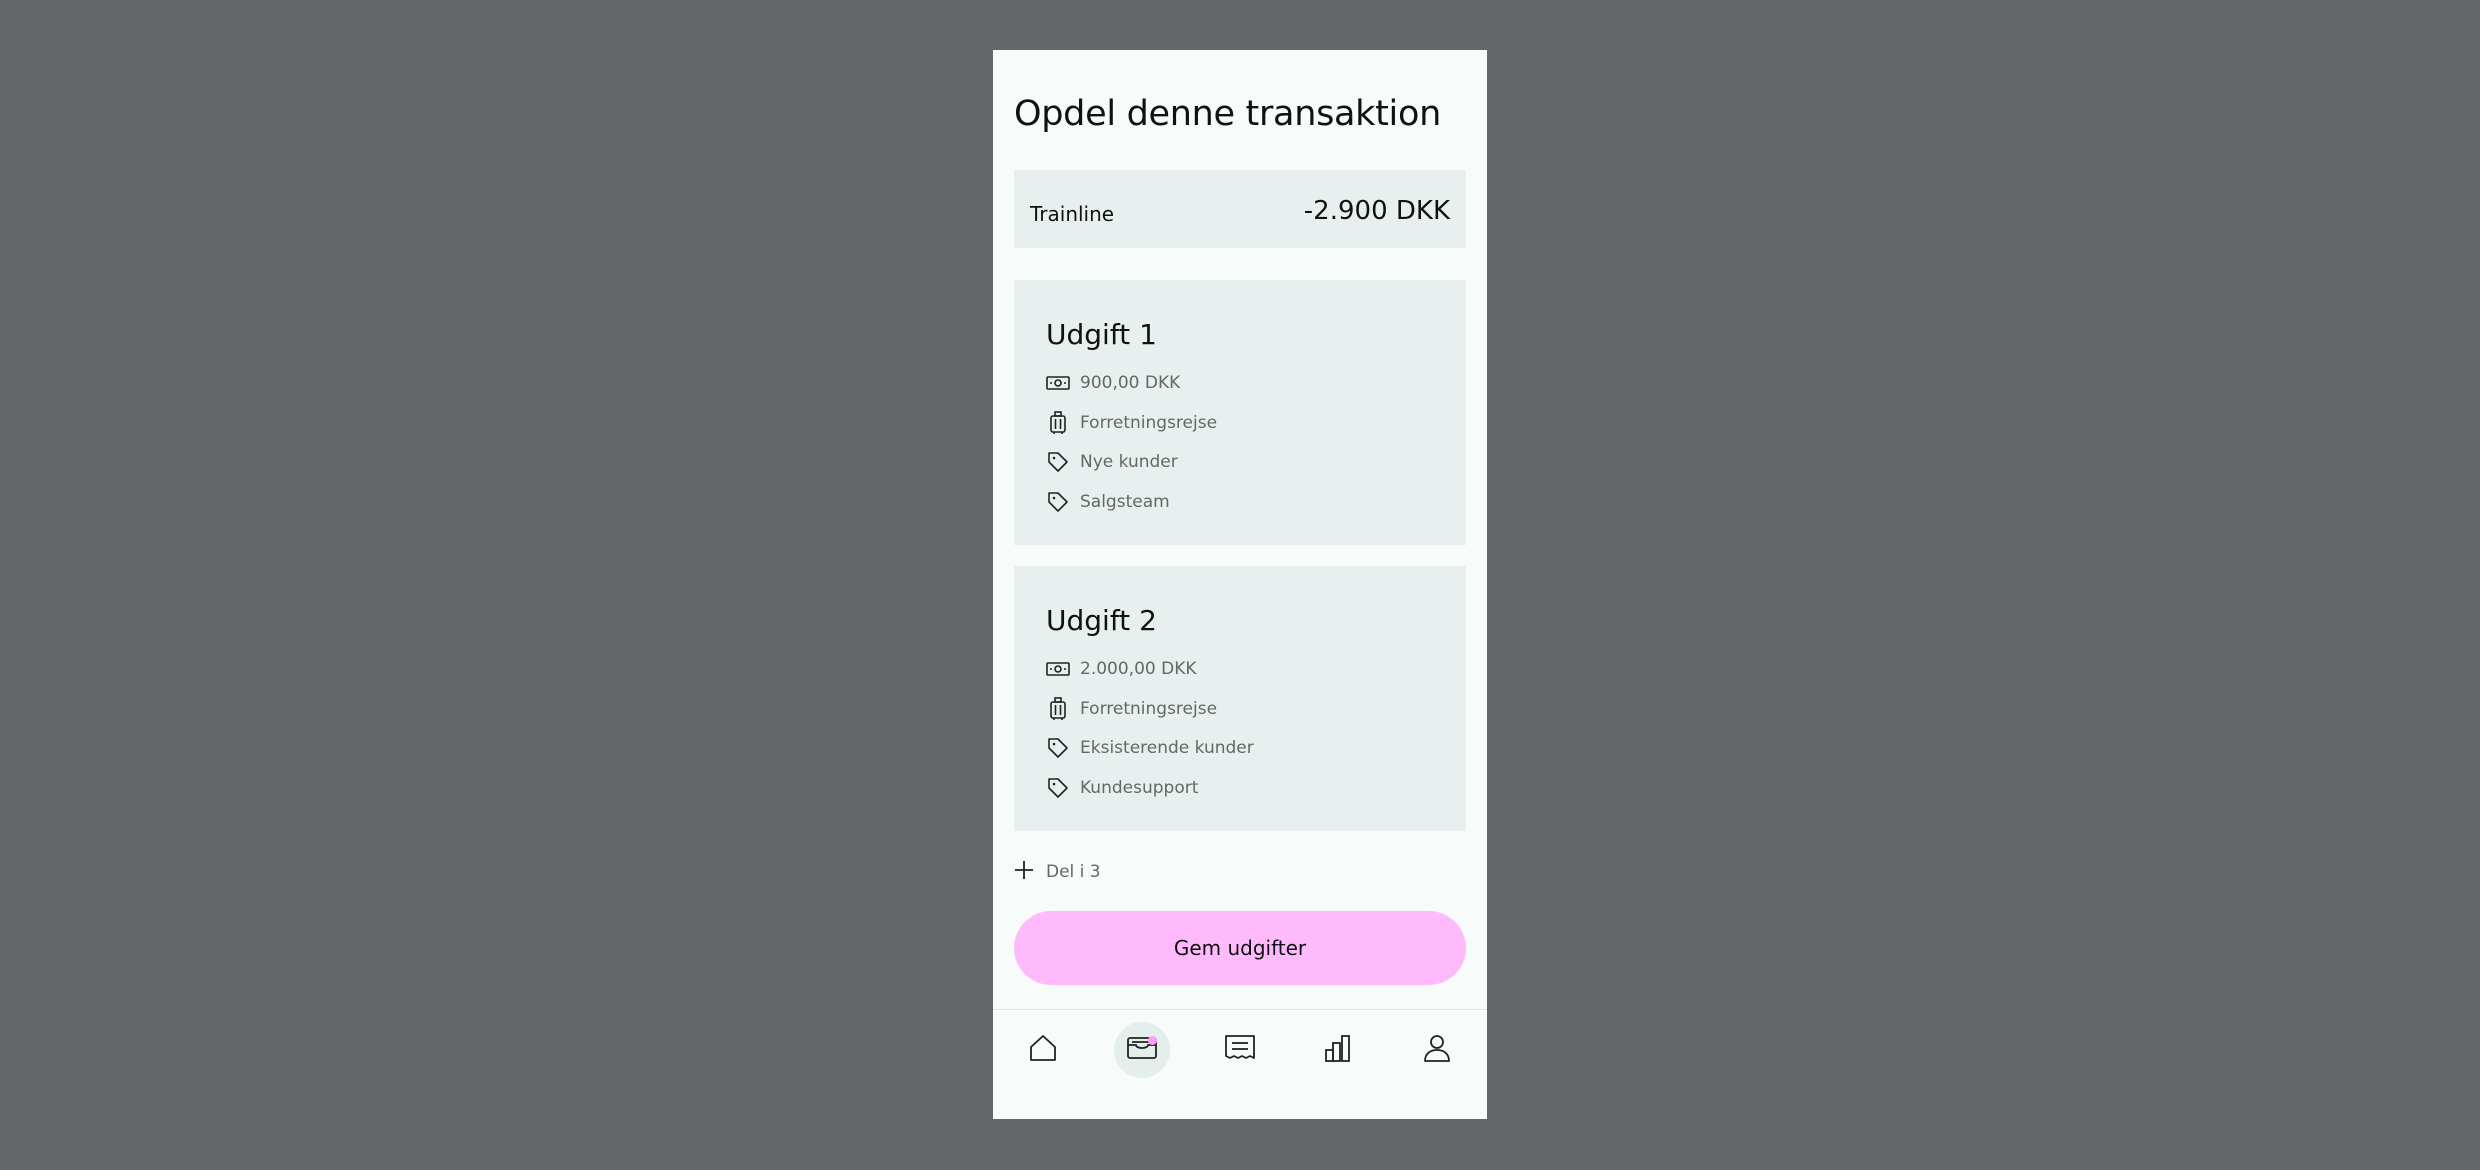  I want to click on transaction-amount: -2.900 DKK, so click(1376, 211).